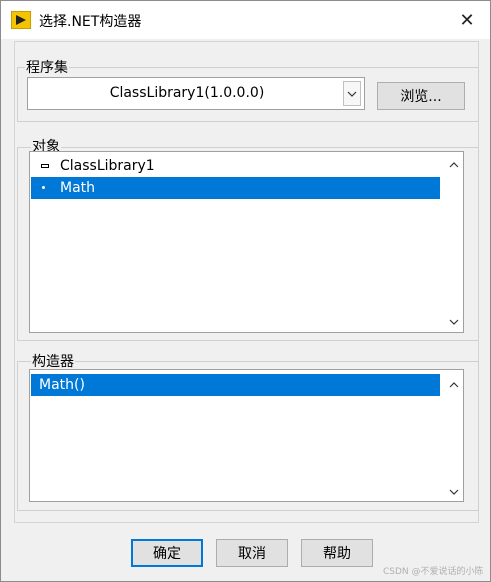 Image resolution: width=491 pixels, height=582 pixels. Describe the element at coordinates (53, 361) in the screenshot. I see `constructors-group-label: 构造器` at that location.